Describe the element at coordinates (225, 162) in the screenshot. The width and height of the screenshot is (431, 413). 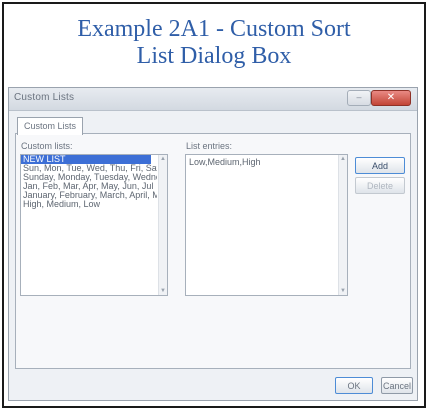
I see `list-entries-value: Low,Medium,High` at that location.